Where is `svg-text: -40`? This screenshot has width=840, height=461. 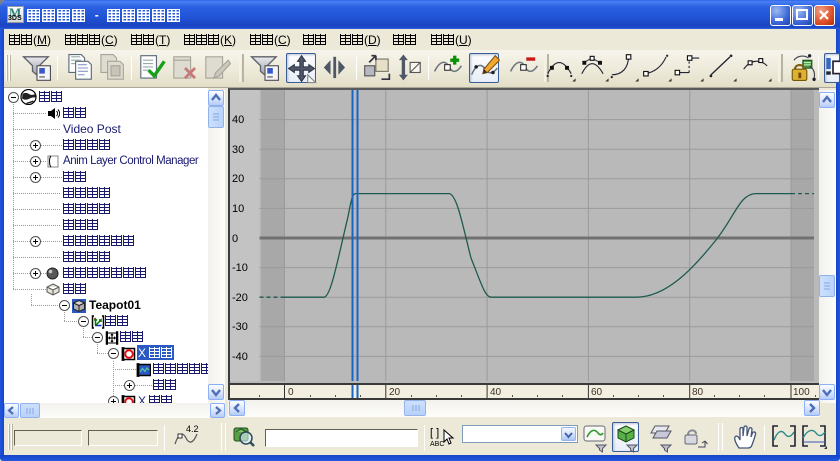
svg-text: -40 is located at coordinates (240, 357).